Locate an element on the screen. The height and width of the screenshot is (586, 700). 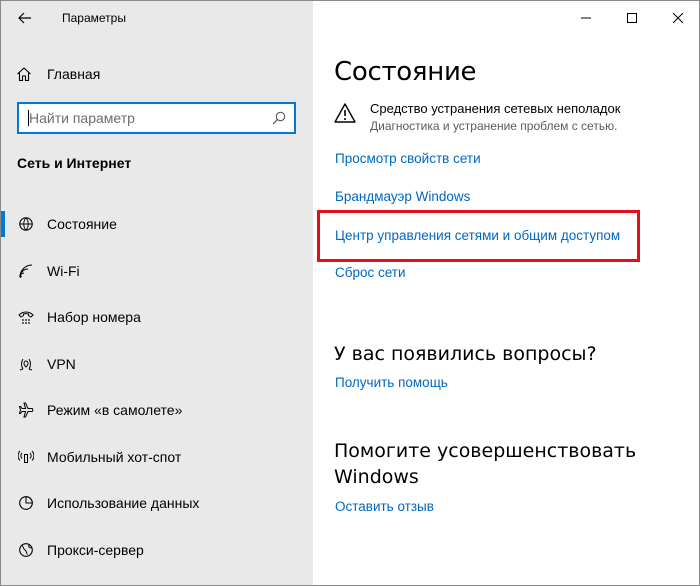
section-title: Сеть и Интернет is located at coordinates (74, 163).